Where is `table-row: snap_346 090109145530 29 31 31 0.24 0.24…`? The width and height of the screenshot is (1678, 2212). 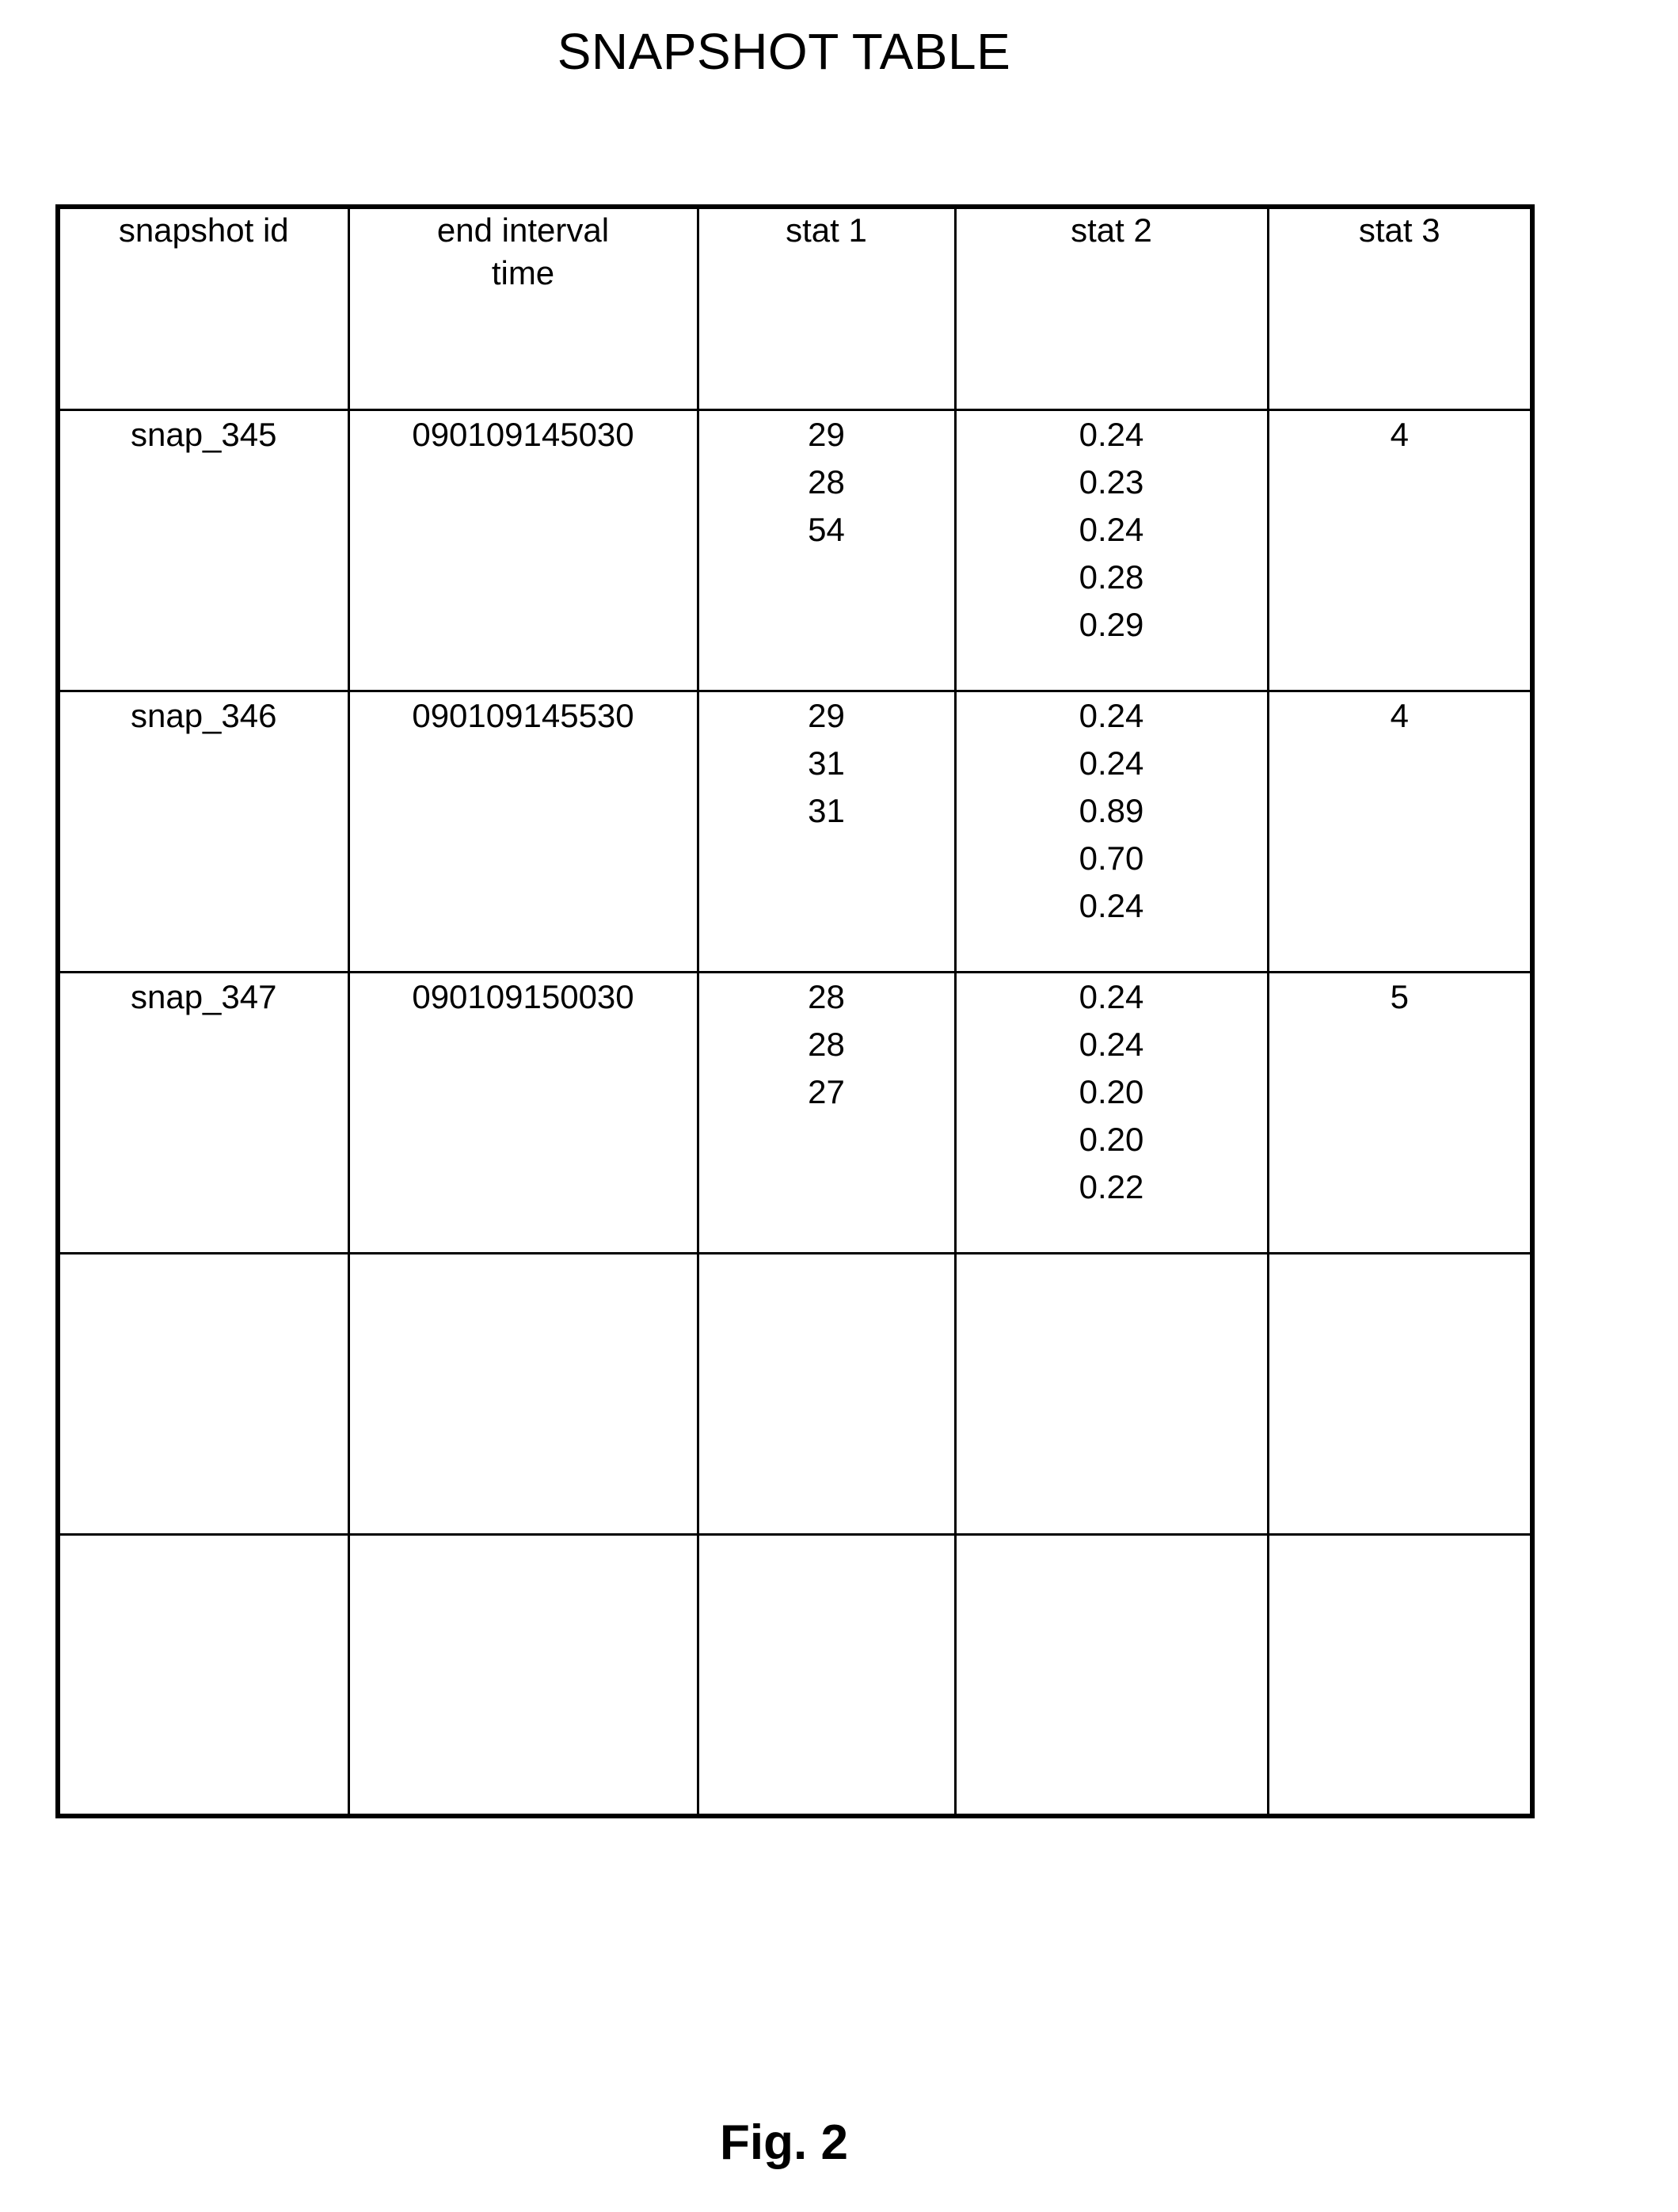
table-row: snap_346 090109145530 29 31 31 0.24 0.24… is located at coordinates (795, 831).